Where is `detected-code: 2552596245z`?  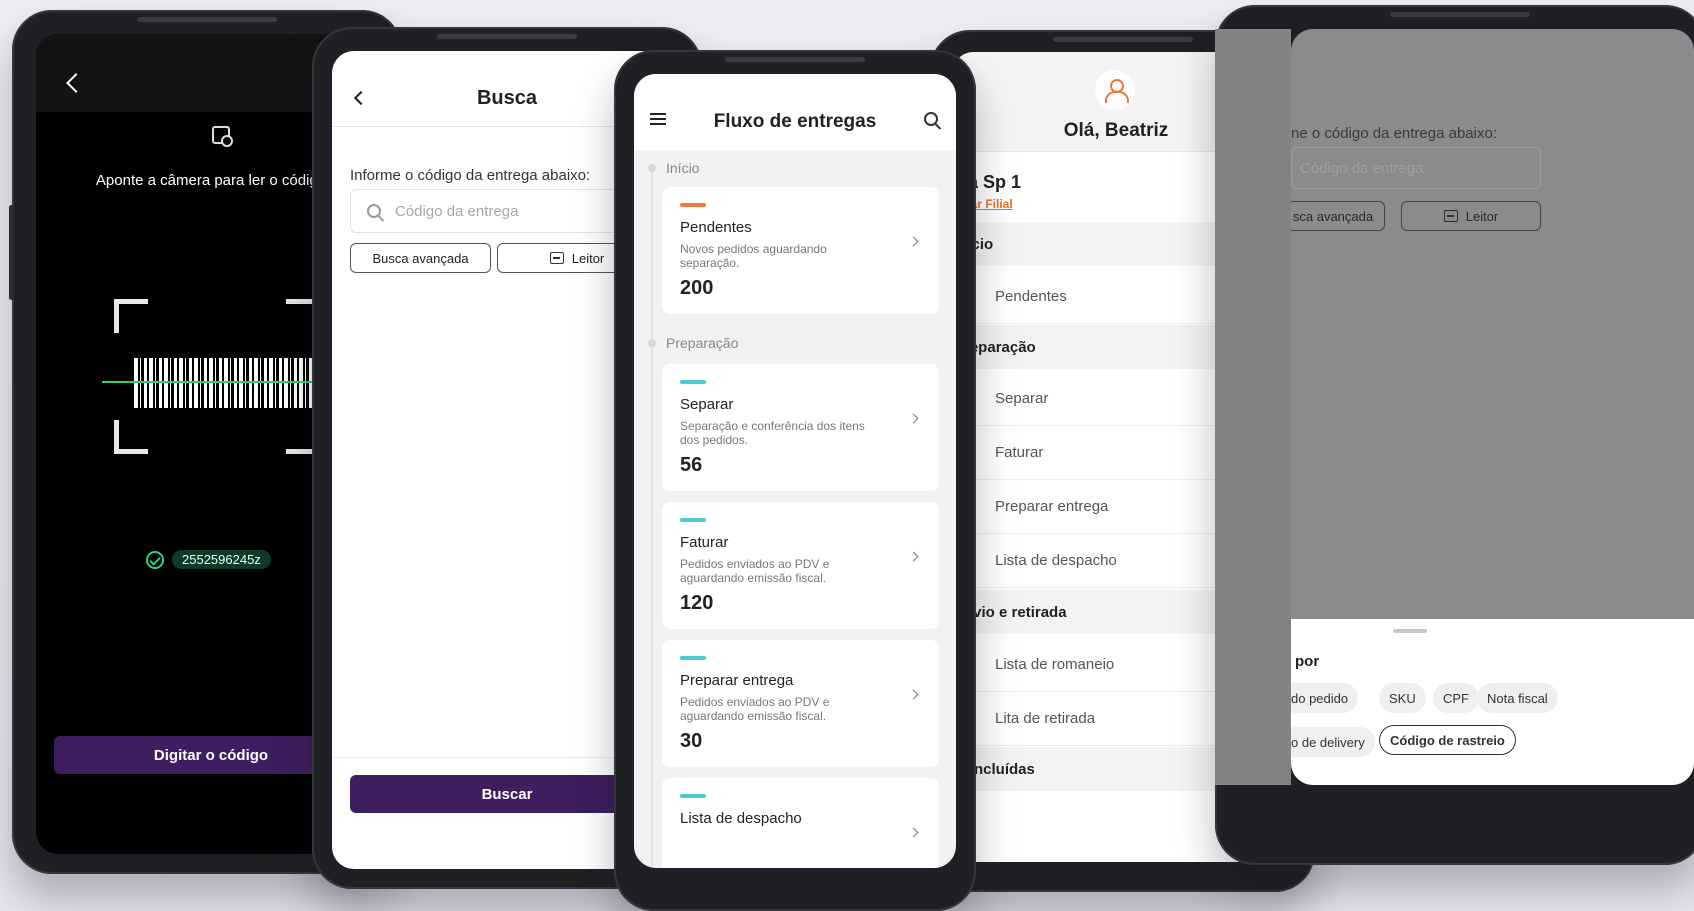 detected-code: 2552596245z is located at coordinates (208, 559).